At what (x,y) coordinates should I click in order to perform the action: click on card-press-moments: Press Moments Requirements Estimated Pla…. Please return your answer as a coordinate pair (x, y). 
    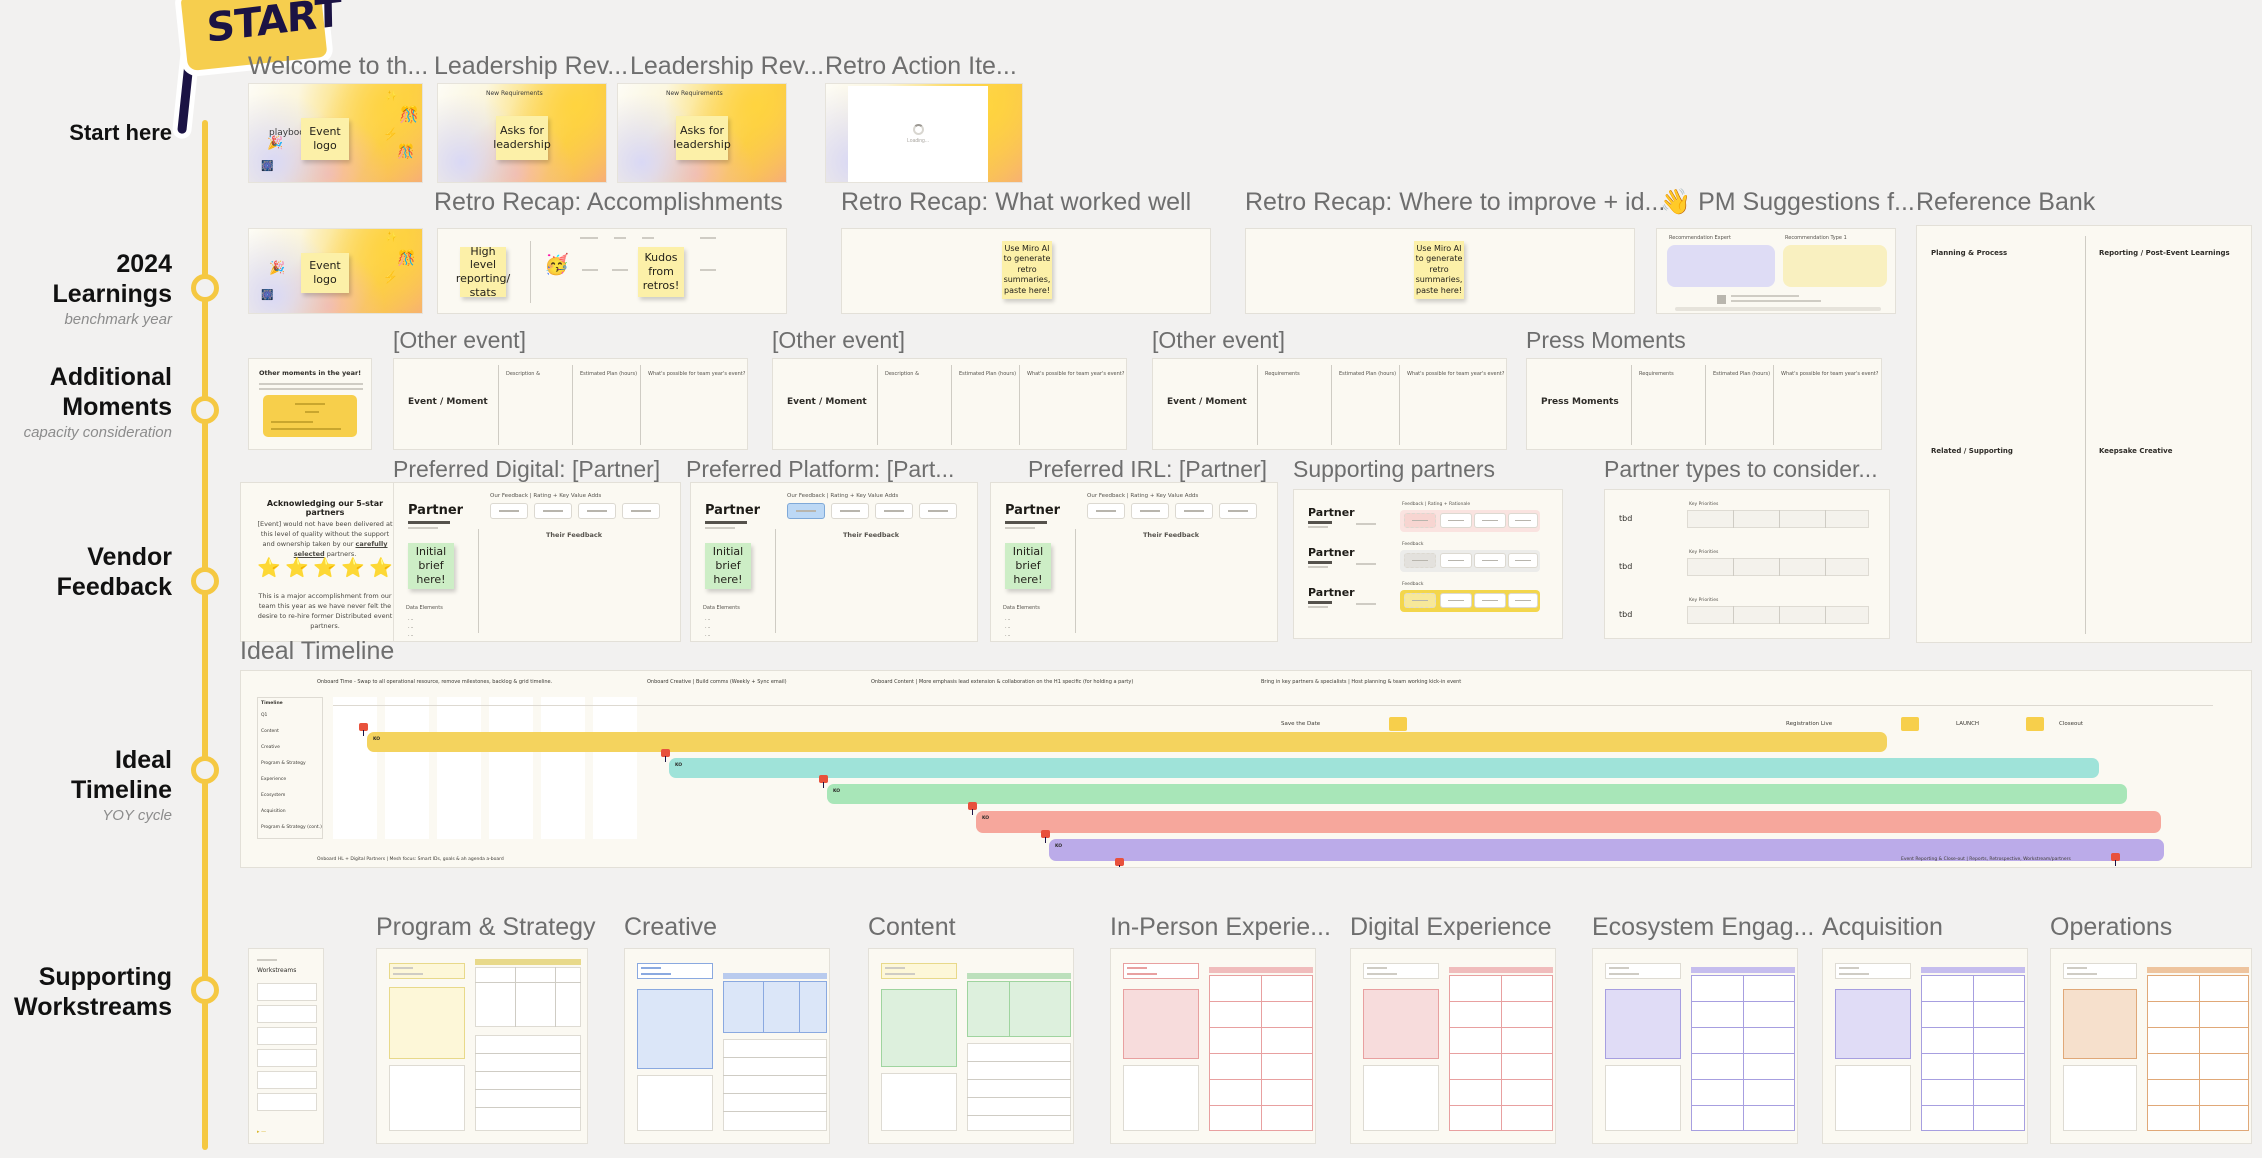
    Looking at the image, I should click on (1704, 404).